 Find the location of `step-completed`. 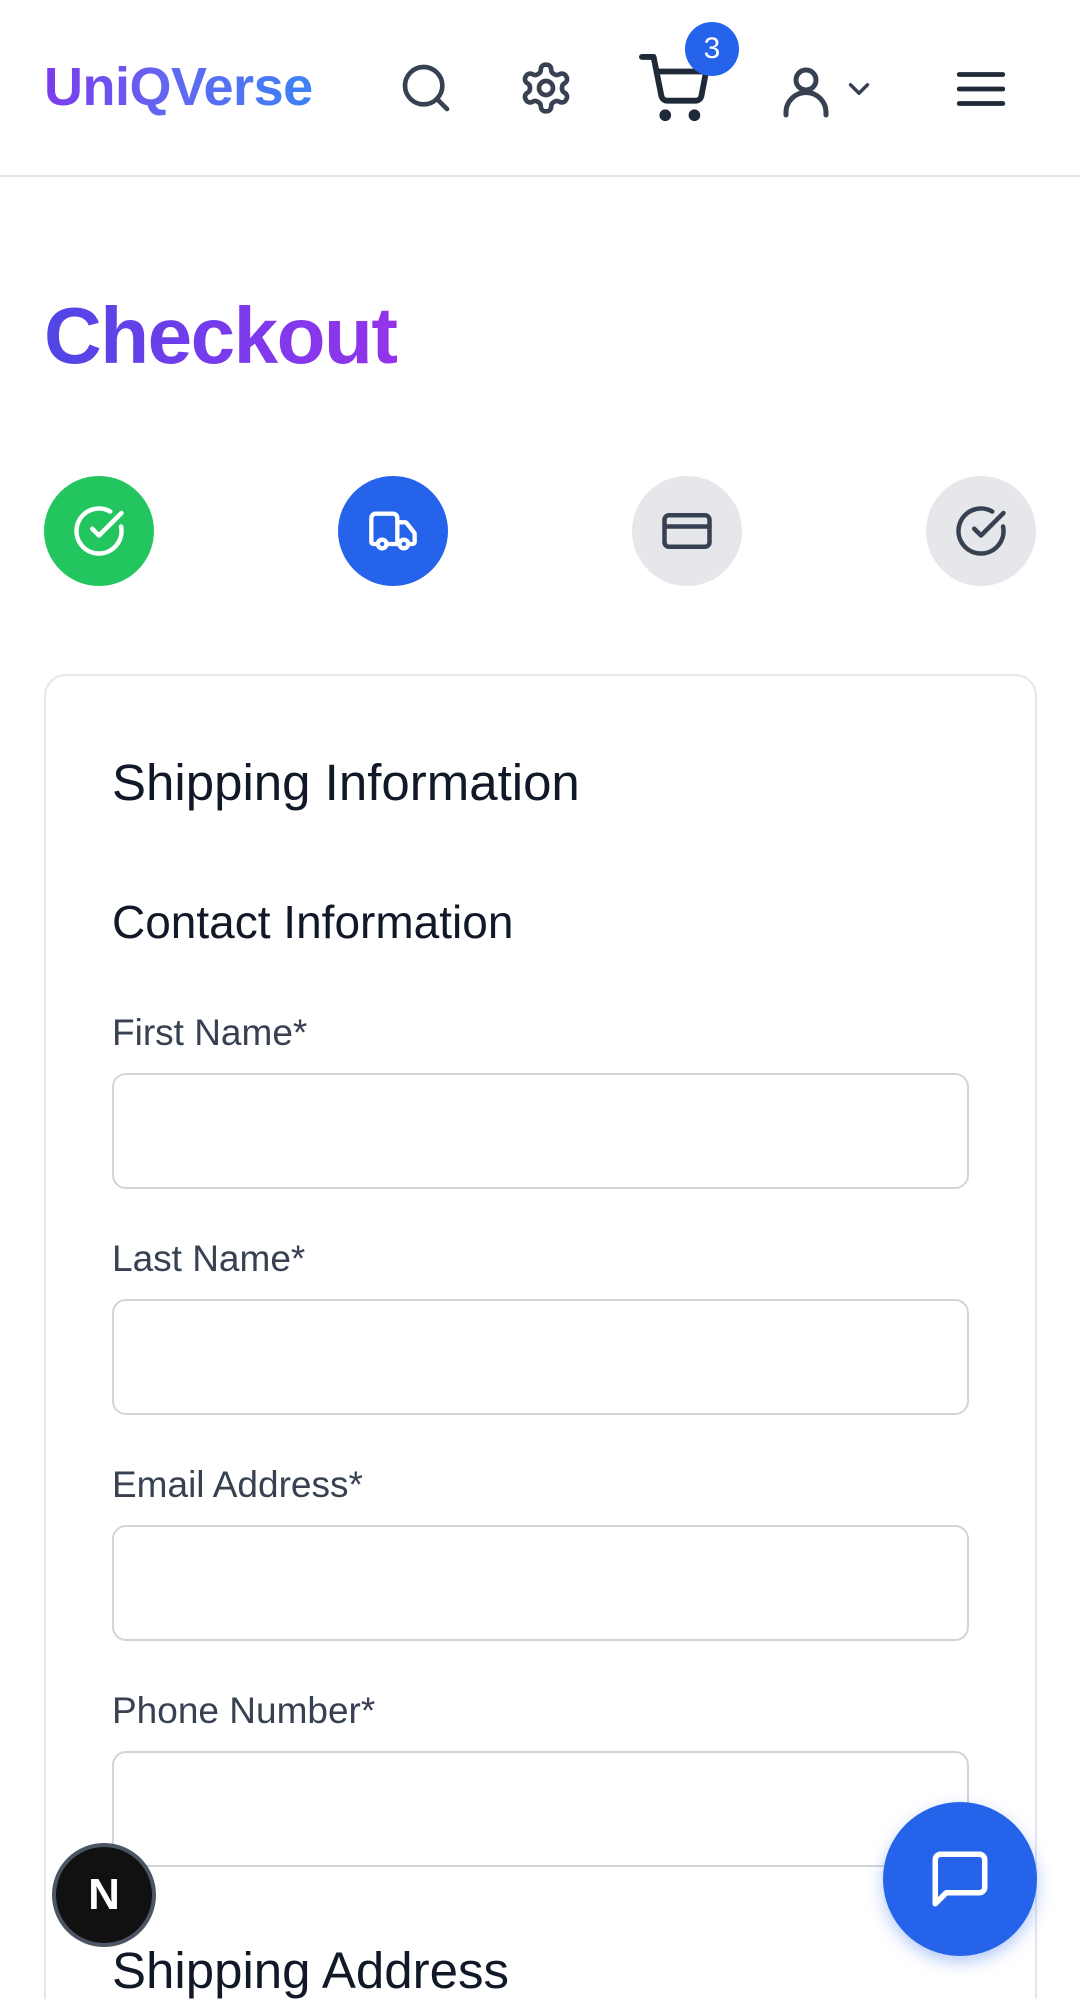

step-completed is located at coordinates (99, 531).